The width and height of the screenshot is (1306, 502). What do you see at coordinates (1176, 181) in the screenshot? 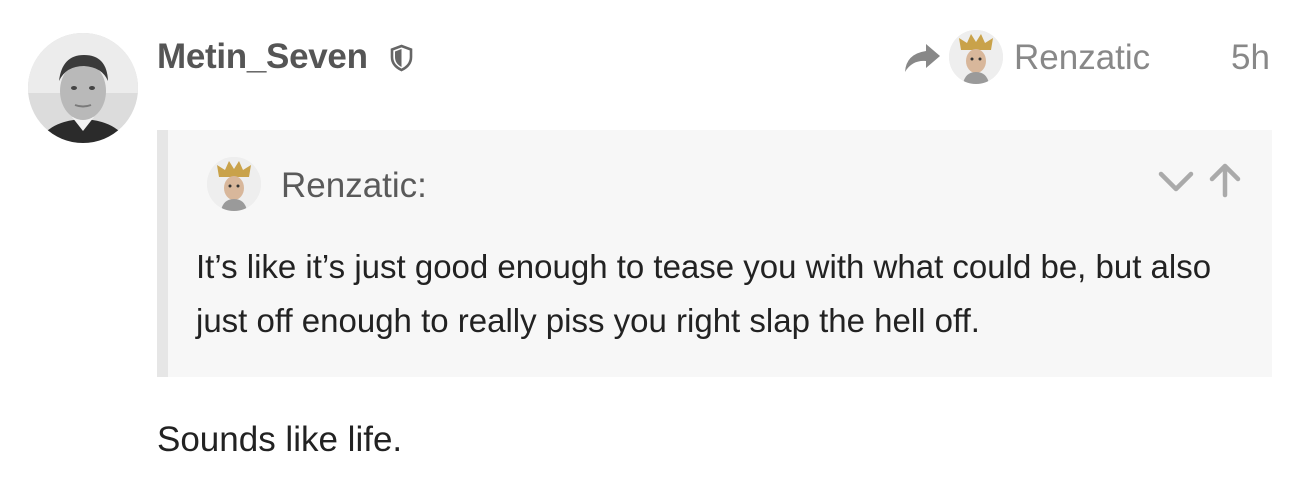
I see `chevron-down-icon` at bounding box center [1176, 181].